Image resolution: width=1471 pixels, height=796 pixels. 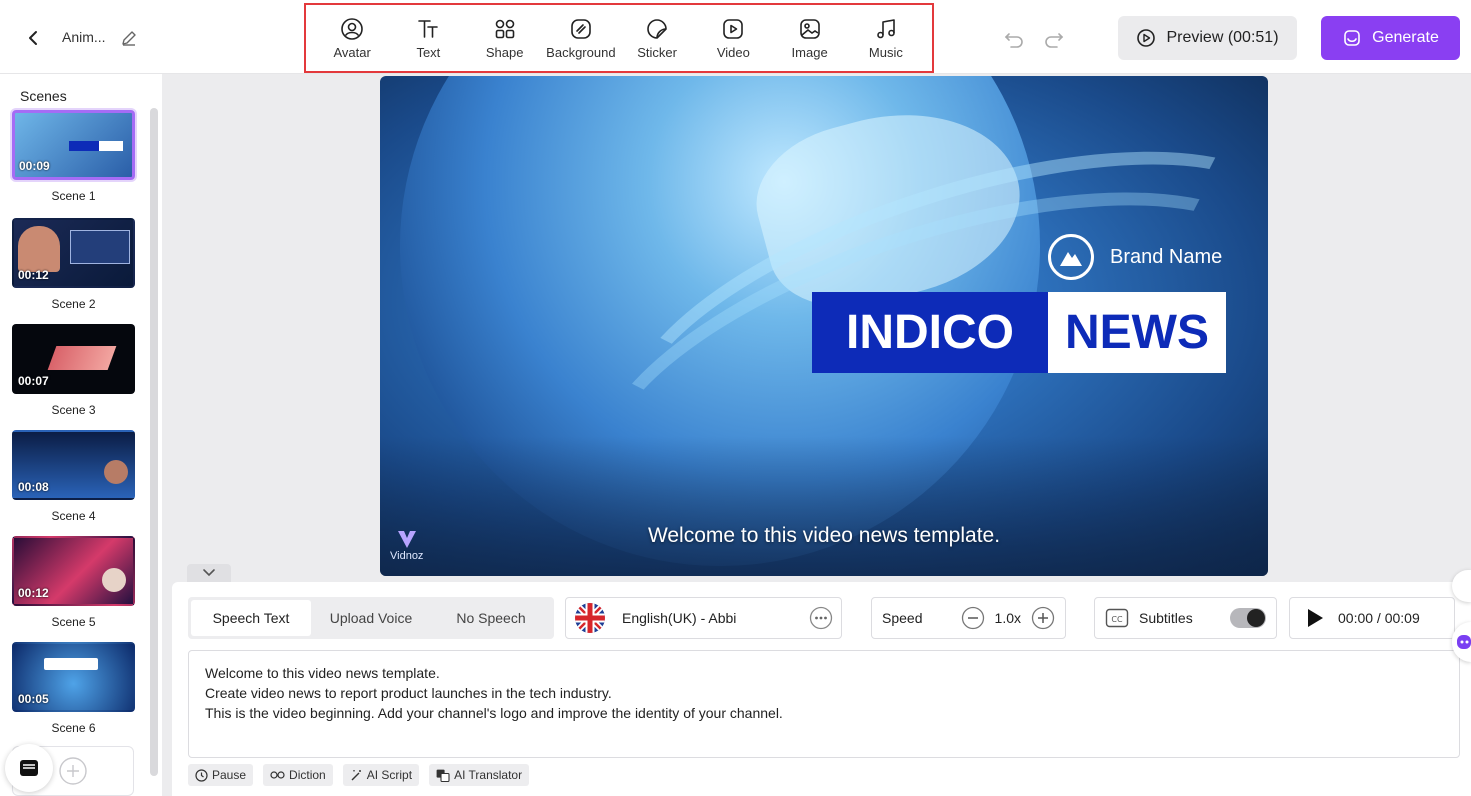 I want to click on tool-label: Sticker, so click(x=657, y=52).